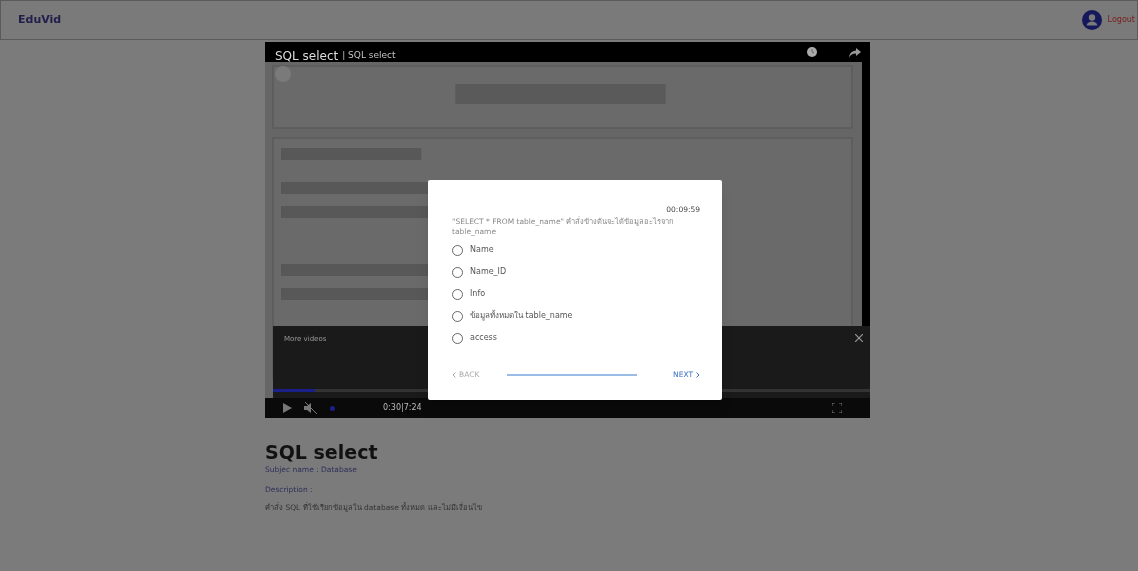 The width and height of the screenshot is (1138, 571). Describe the element at coordinates (369, 56) in the screenshot. I see `video-subtitle: | SQL select` at that location.